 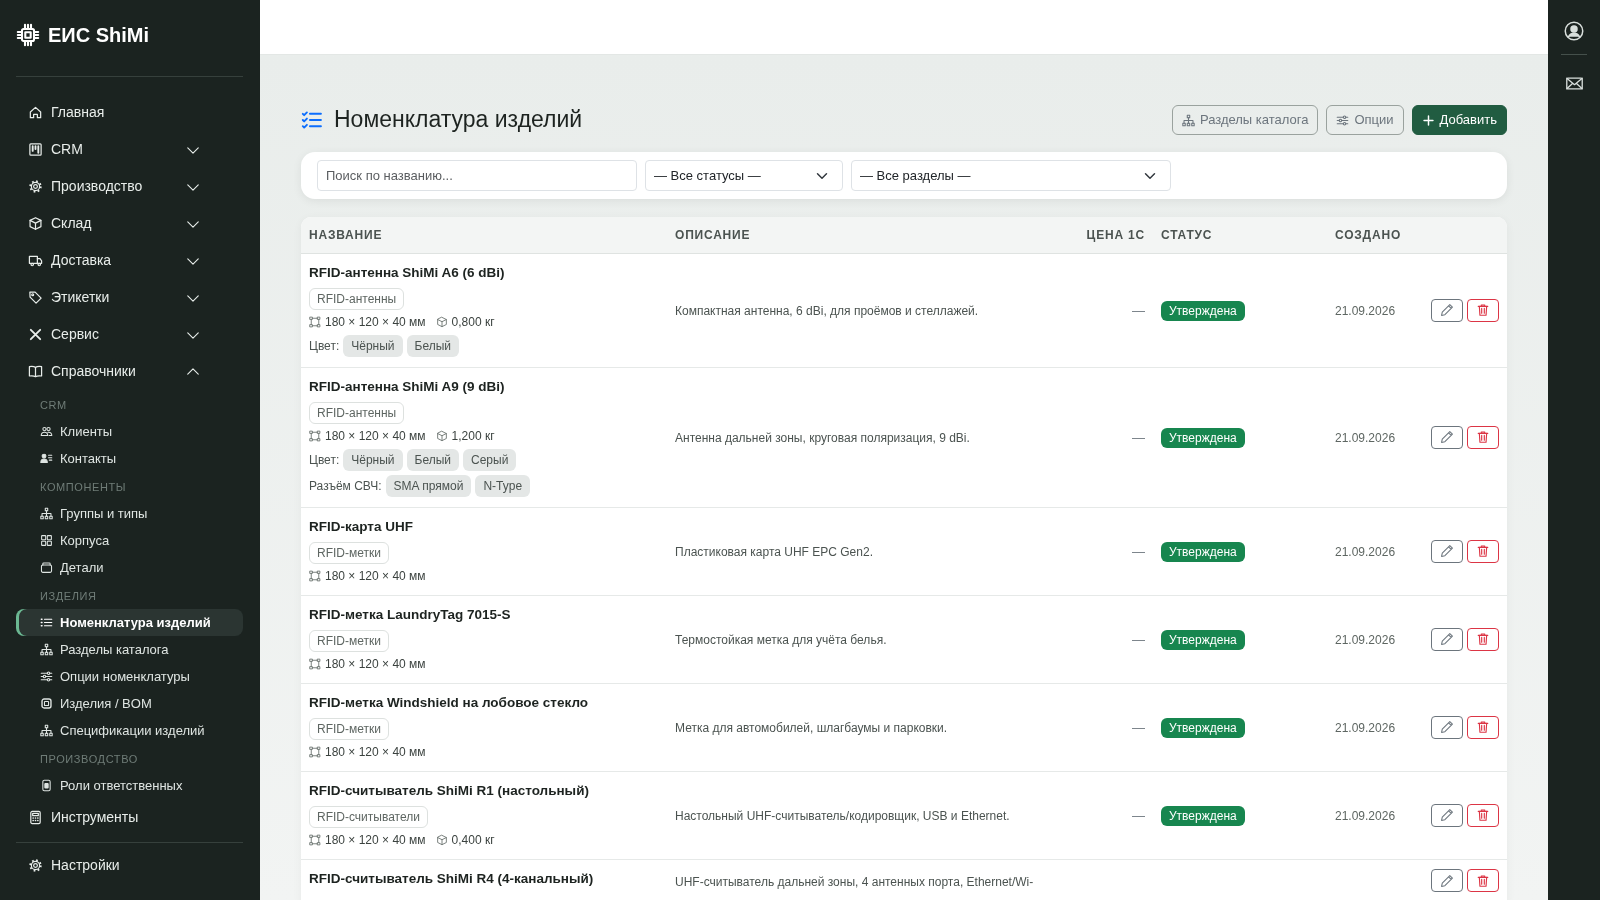 What do you see at coordinates (129, 431) in the screenshot?
I see `submenu-item: Клиенты` at bounding box center [129, 431].